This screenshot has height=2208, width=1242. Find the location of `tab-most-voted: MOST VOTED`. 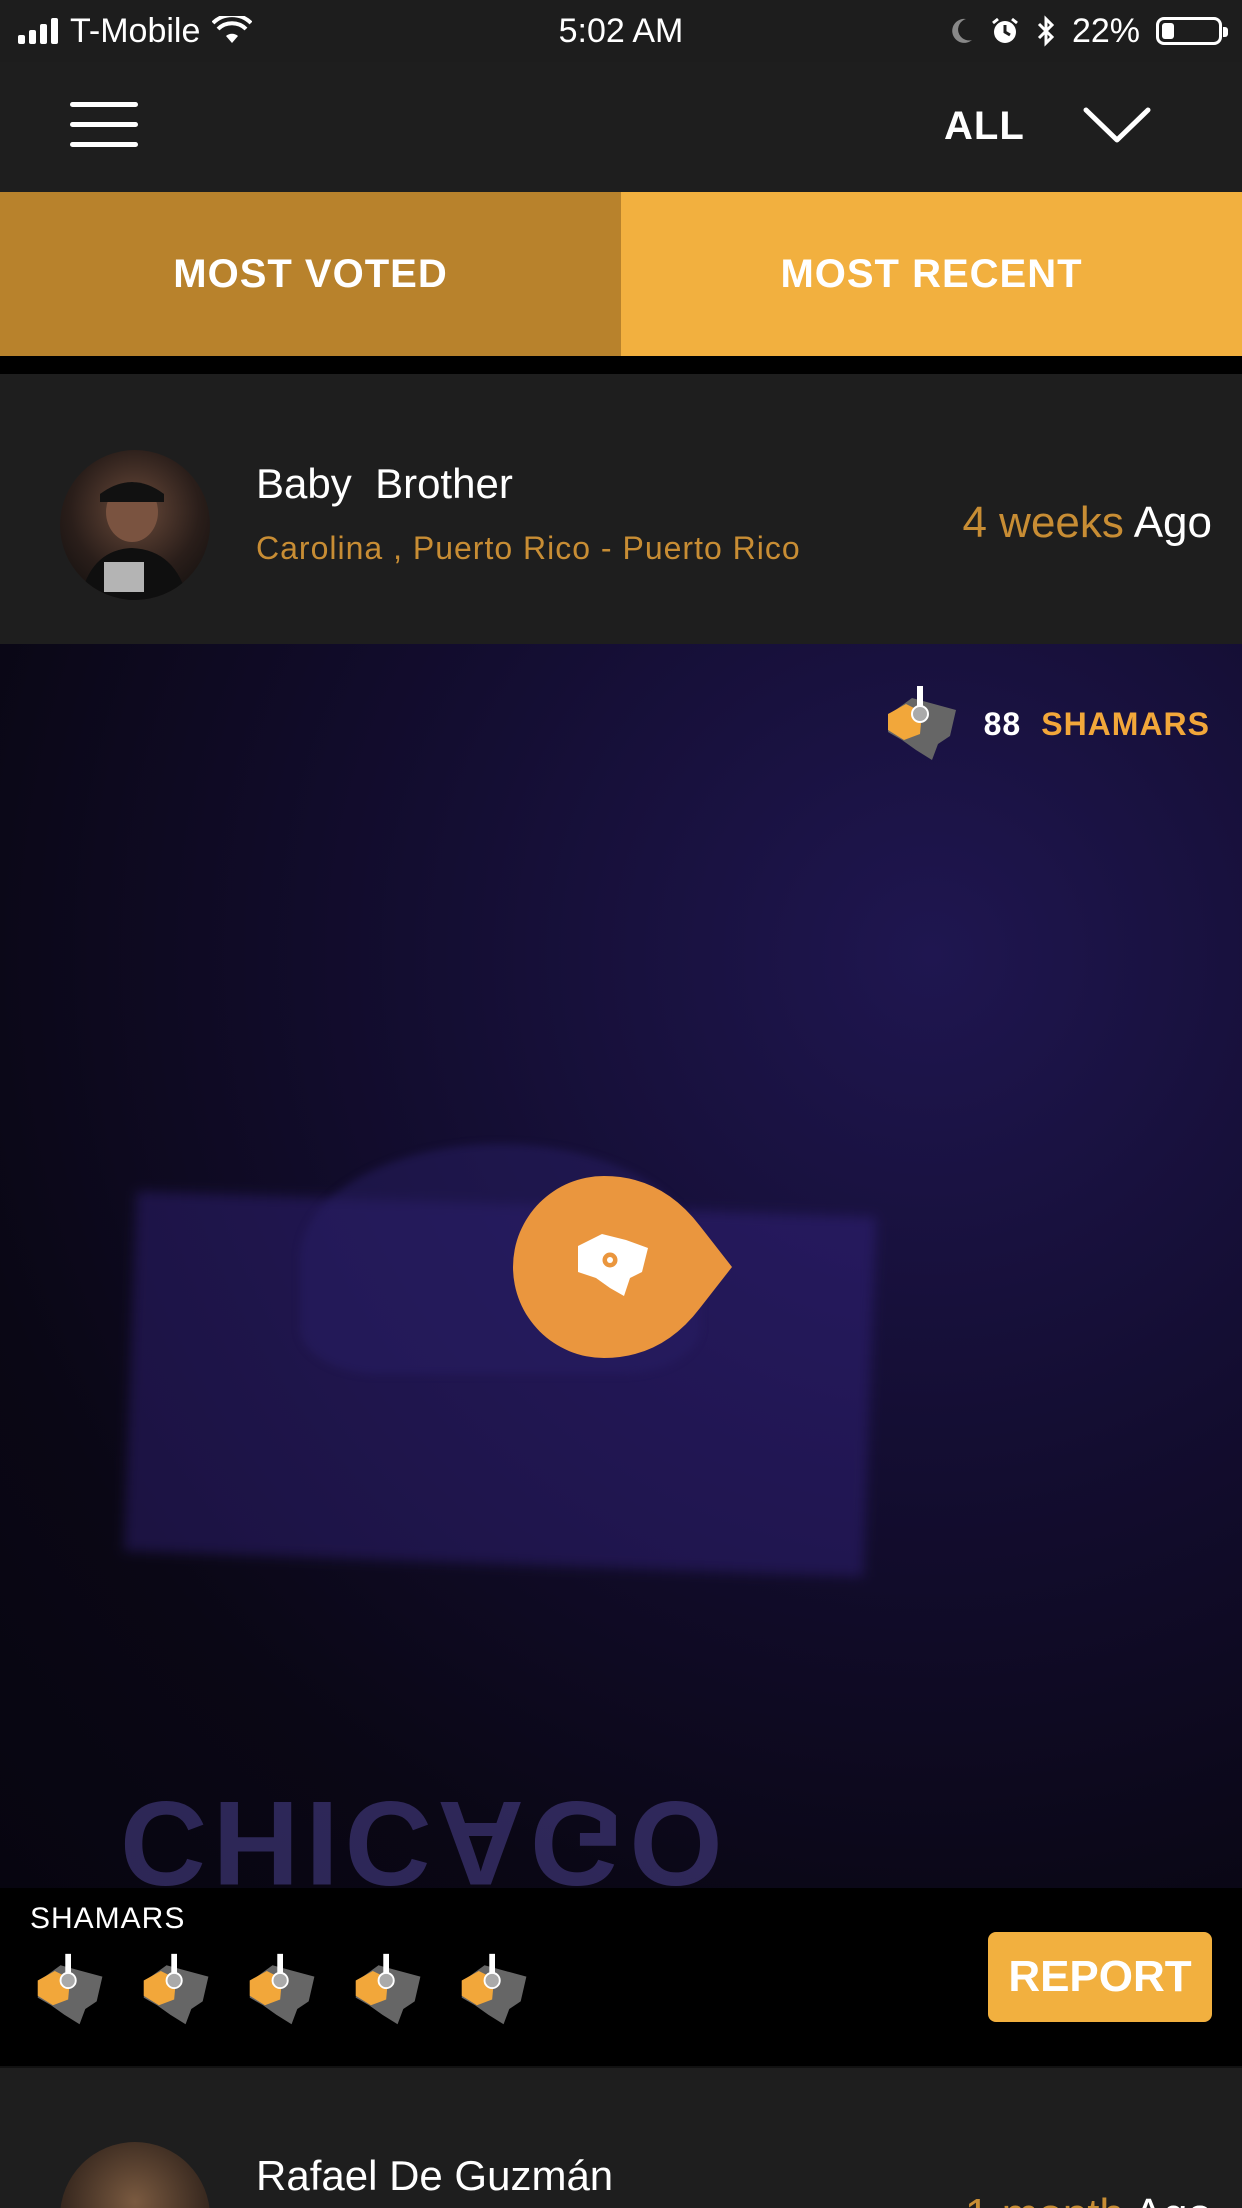

tab-most-voted: MOST VOTED is located at coordinates (310, 274).